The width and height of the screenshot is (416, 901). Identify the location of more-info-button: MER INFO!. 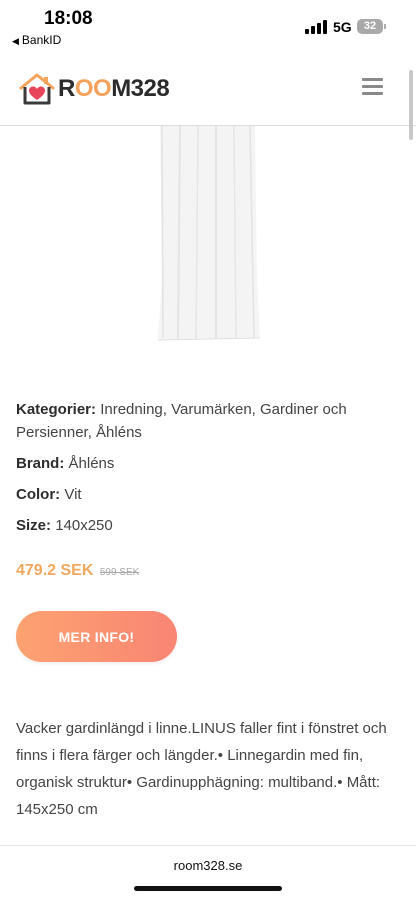
(96, 636).